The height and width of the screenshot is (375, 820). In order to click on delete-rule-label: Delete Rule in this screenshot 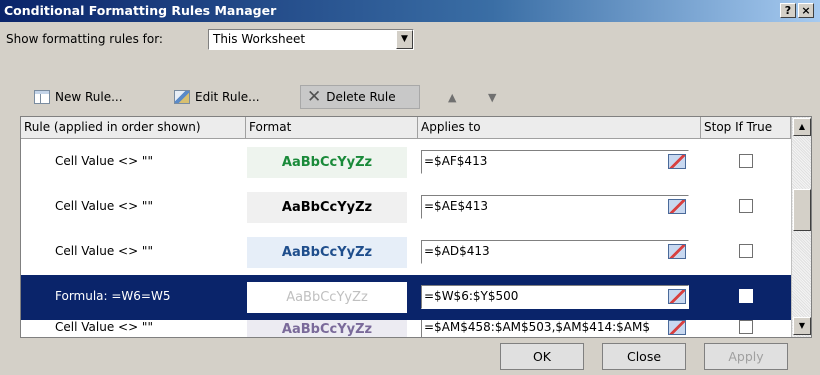, I will do `click(361, 97)`.